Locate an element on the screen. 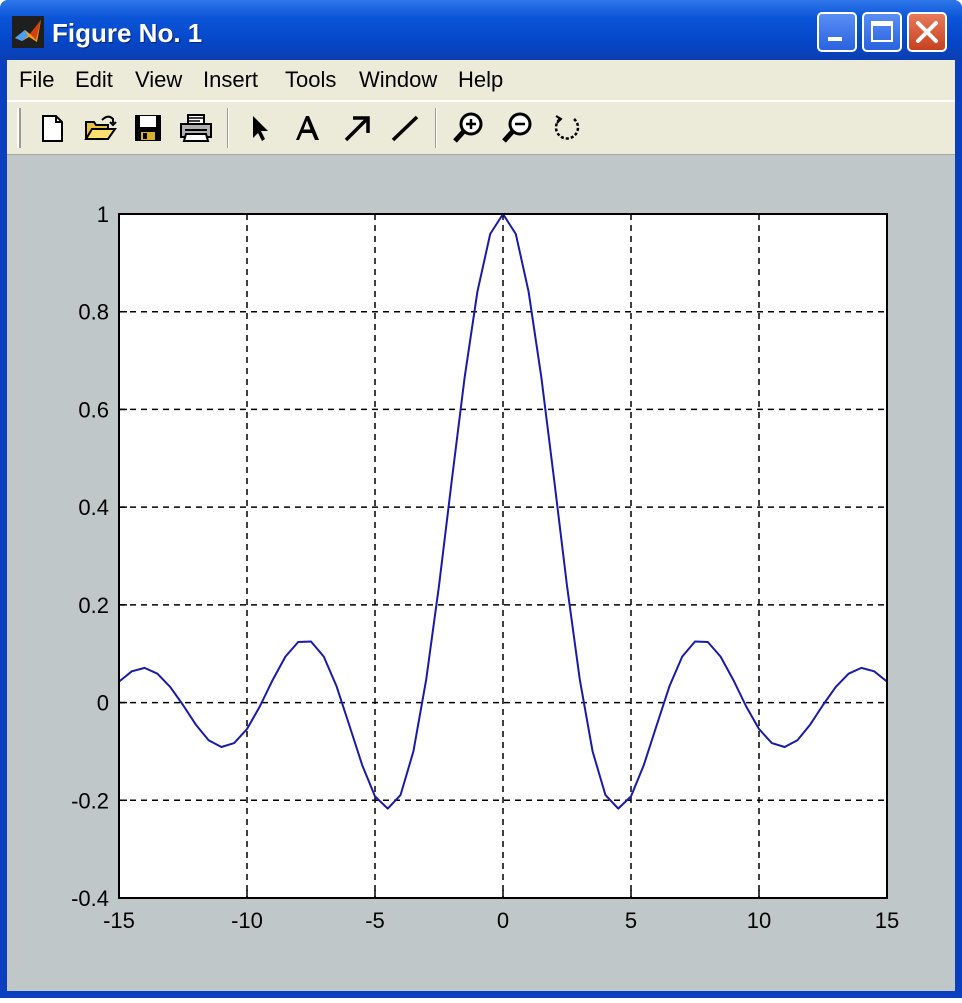  y-tick-label: 0.2 is located at coordinates (93, 605).